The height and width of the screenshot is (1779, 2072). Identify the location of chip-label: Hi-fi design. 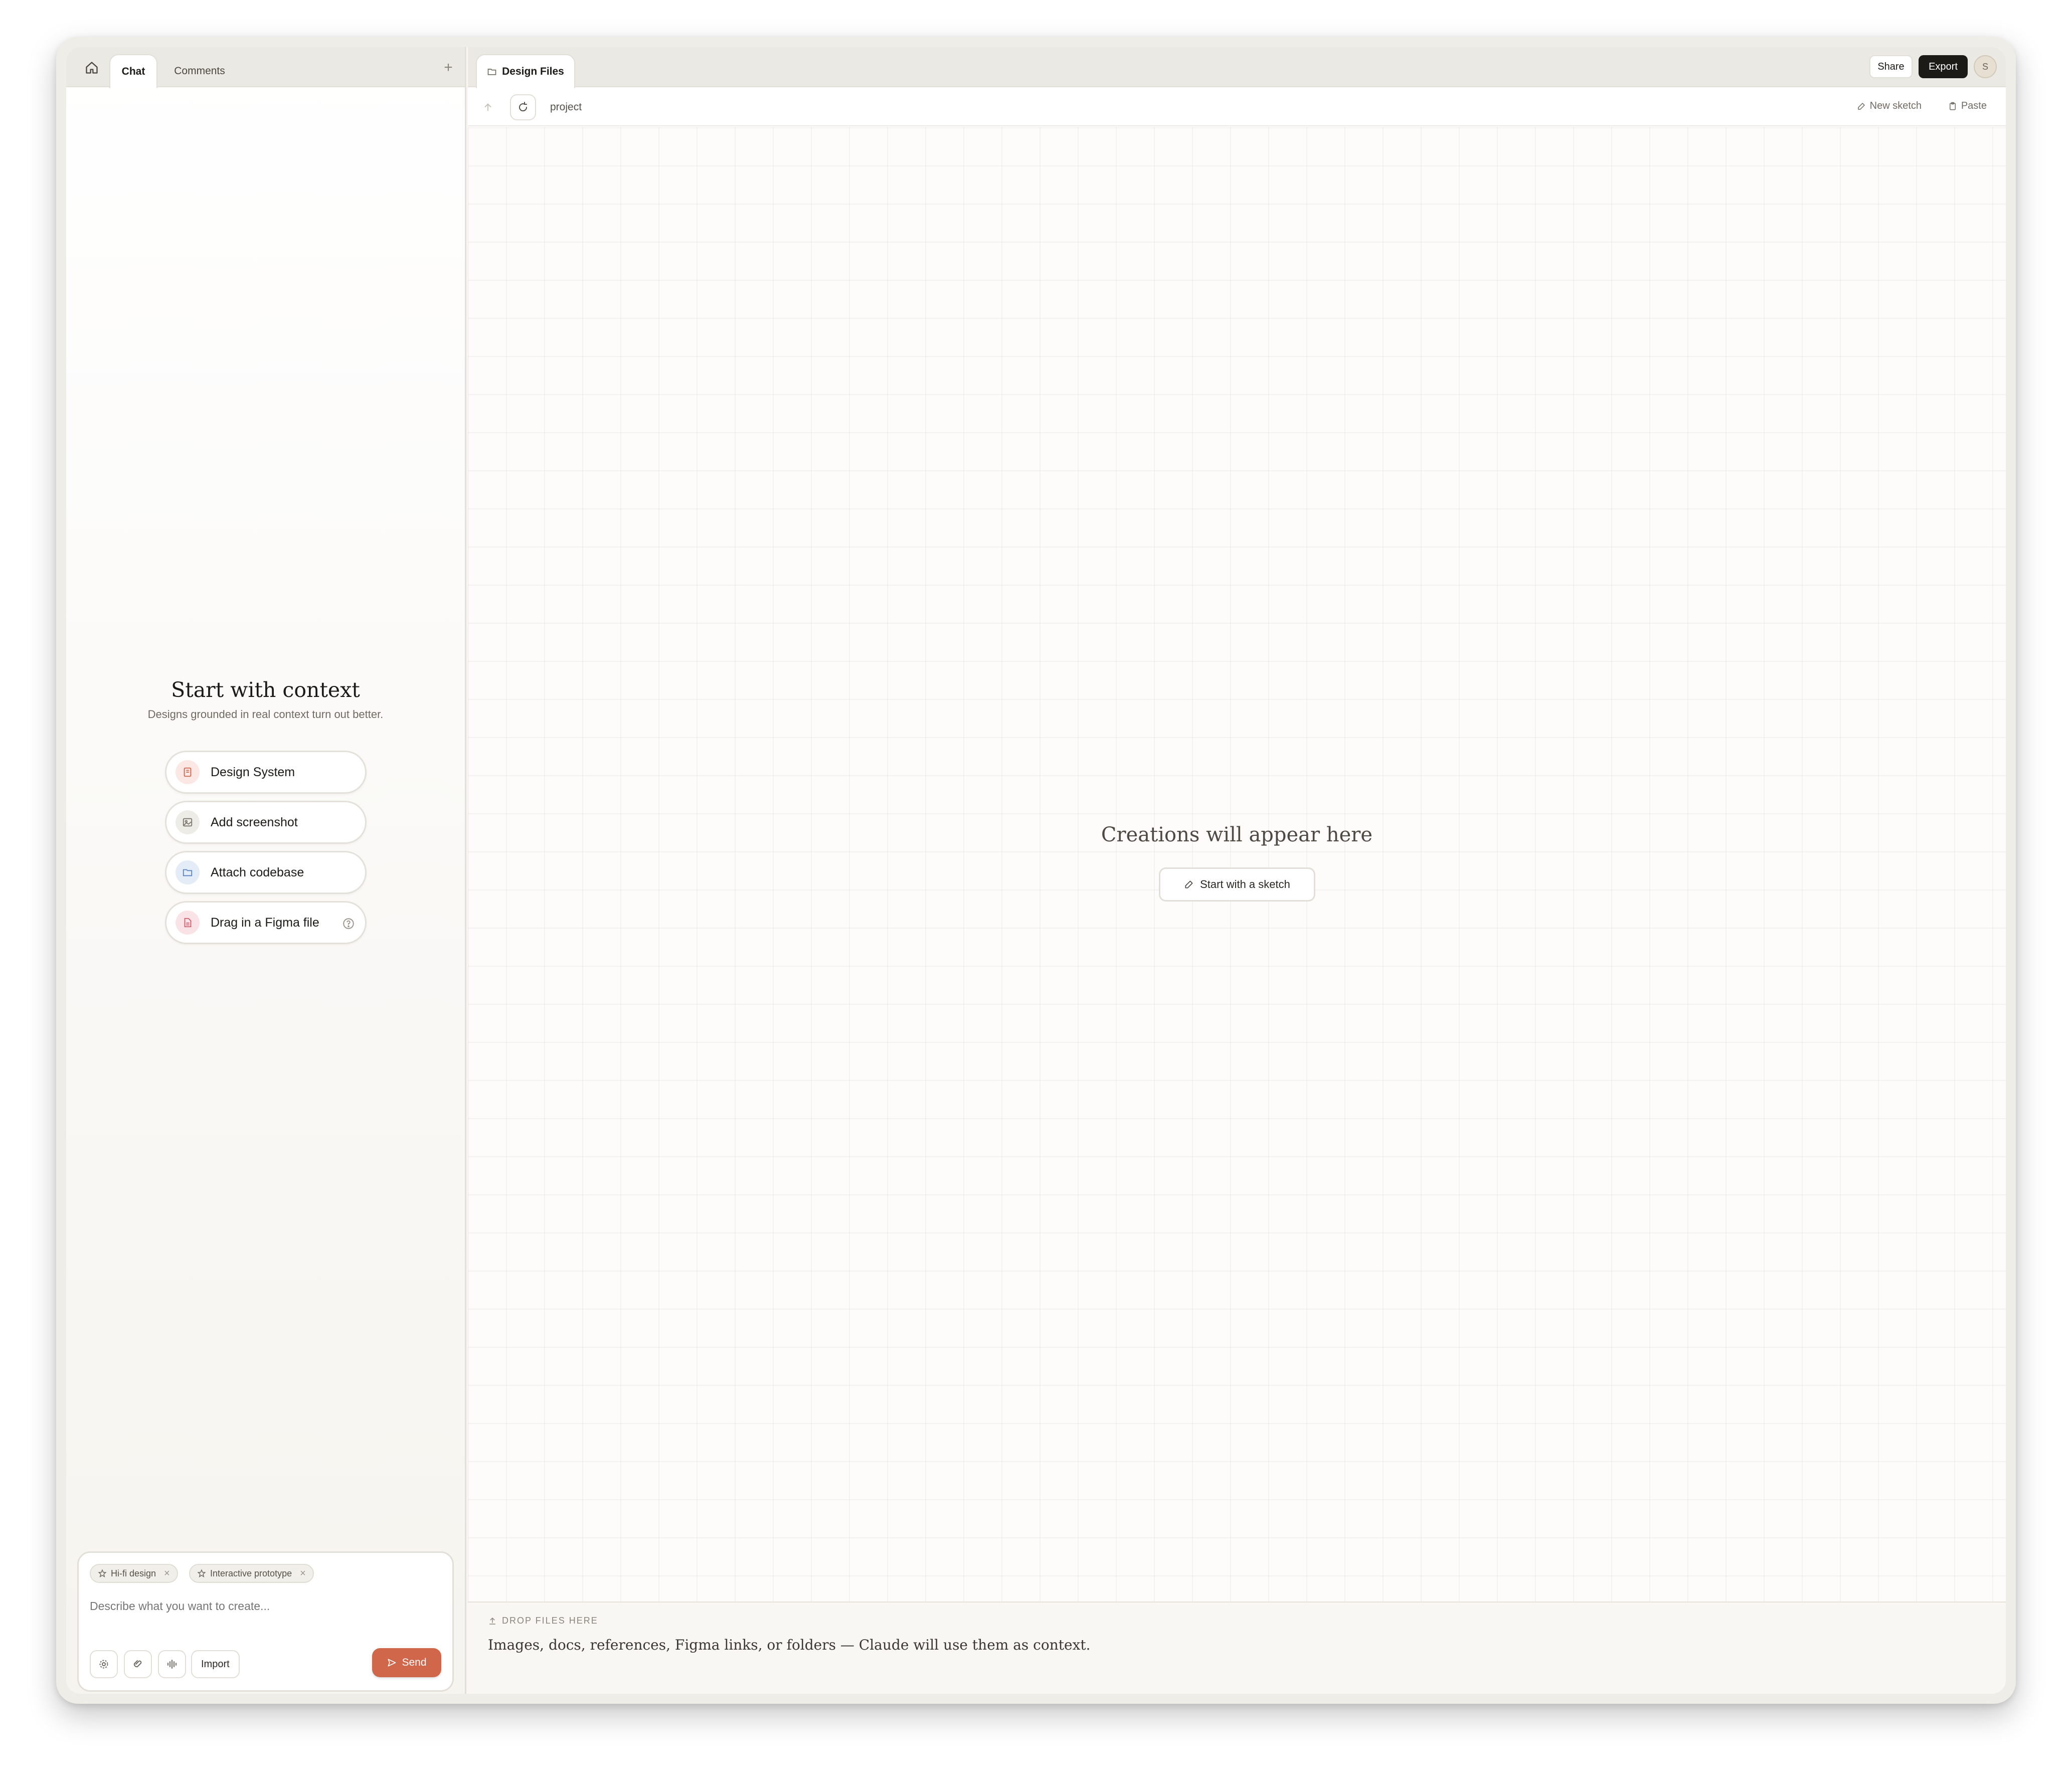
(133, 1573).